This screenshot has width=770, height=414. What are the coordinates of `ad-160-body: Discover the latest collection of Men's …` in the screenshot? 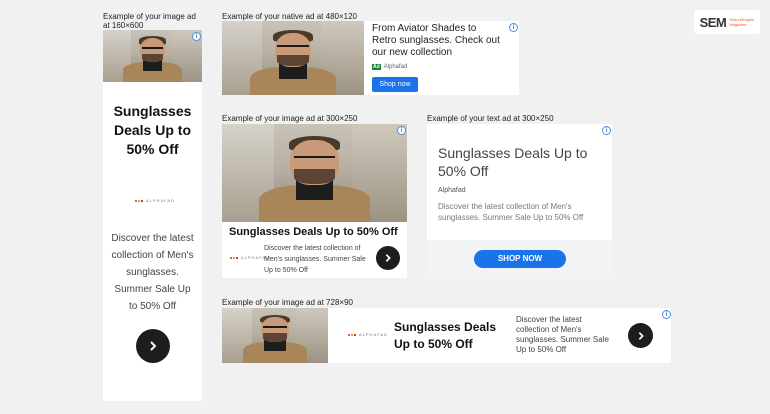 It's located at (152, 272).